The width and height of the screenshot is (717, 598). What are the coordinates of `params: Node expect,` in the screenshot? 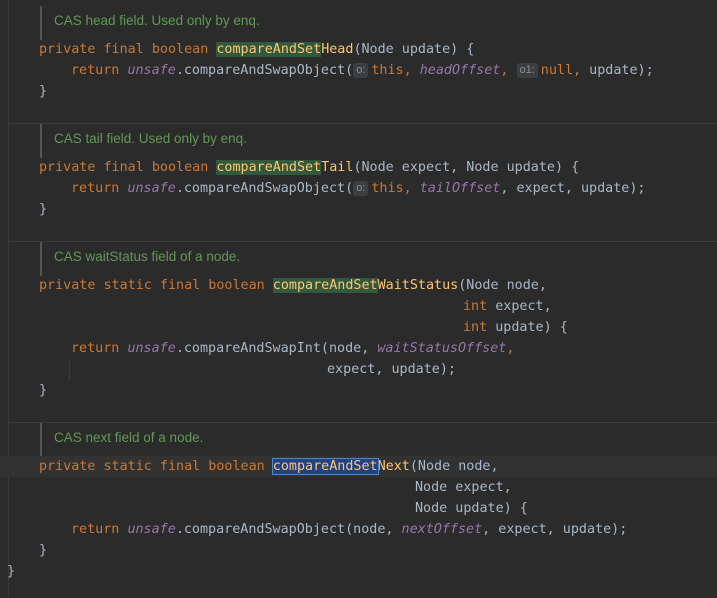 It's located at (463, 487).